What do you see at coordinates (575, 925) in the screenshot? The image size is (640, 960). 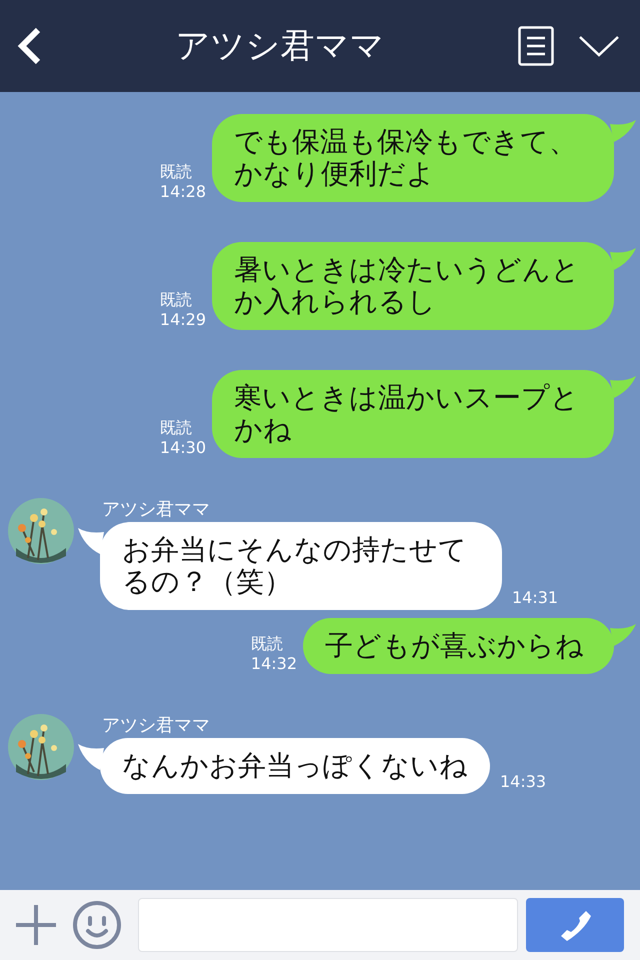 I see `call-button` at bounding box center [575, 925].